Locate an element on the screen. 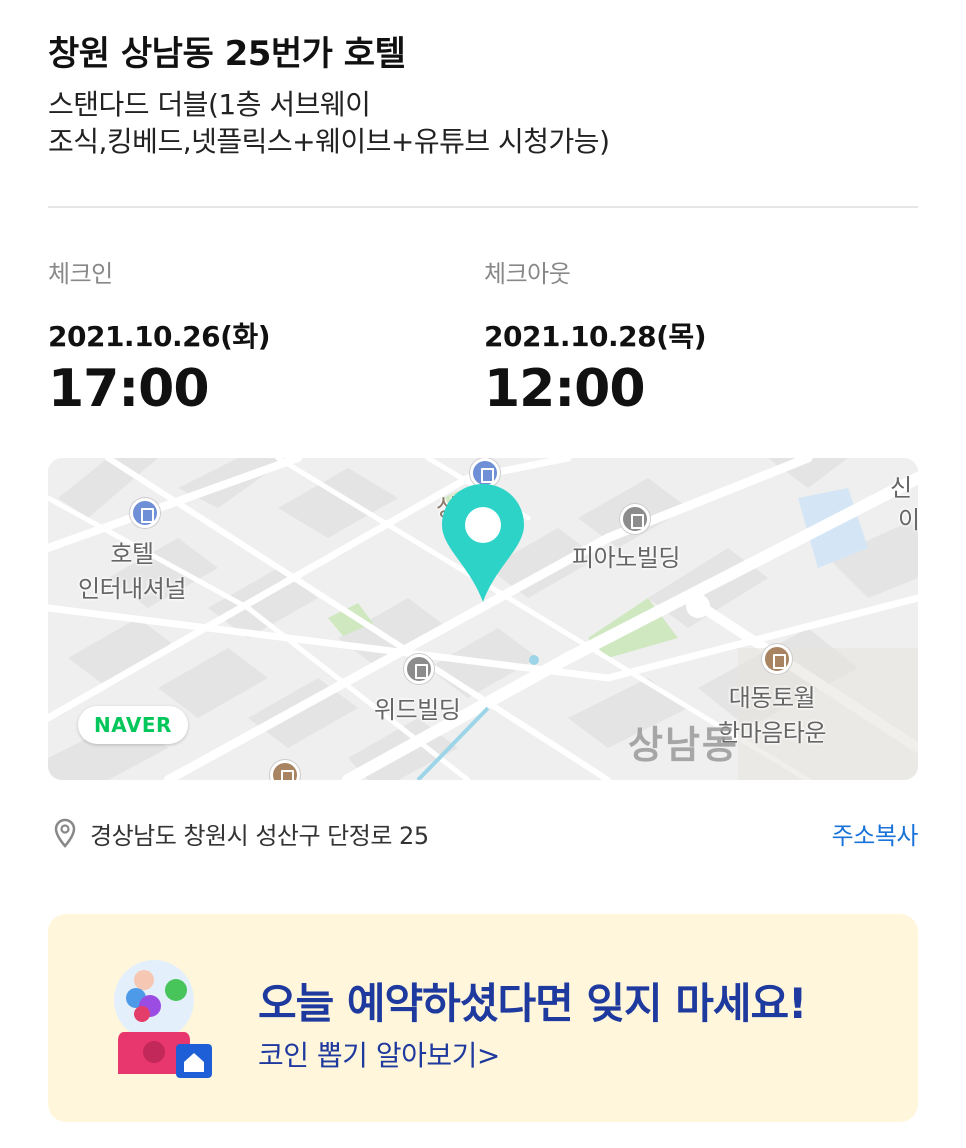 This screenshot has height=1148, width=966. map-label-district: 상남동 is located at coordinates (683, 745).